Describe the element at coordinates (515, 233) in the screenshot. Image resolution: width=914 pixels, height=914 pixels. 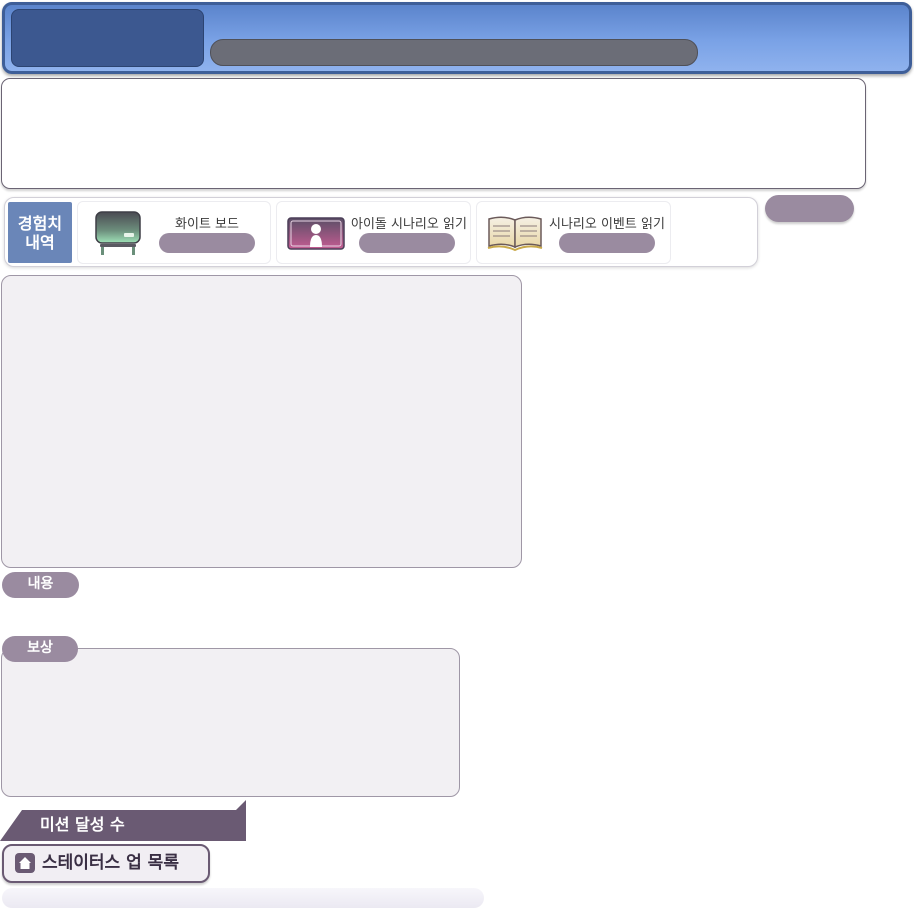
I see `open-book-icon` at that location.